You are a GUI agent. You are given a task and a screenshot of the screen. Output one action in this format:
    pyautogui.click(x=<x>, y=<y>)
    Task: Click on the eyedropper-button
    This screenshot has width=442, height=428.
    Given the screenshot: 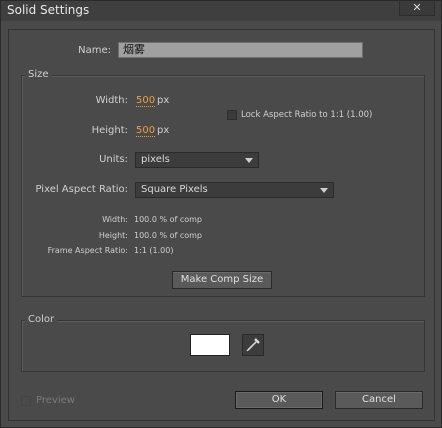 What is the action you would take?
    pyautogui.click(x=253, y=345)
    